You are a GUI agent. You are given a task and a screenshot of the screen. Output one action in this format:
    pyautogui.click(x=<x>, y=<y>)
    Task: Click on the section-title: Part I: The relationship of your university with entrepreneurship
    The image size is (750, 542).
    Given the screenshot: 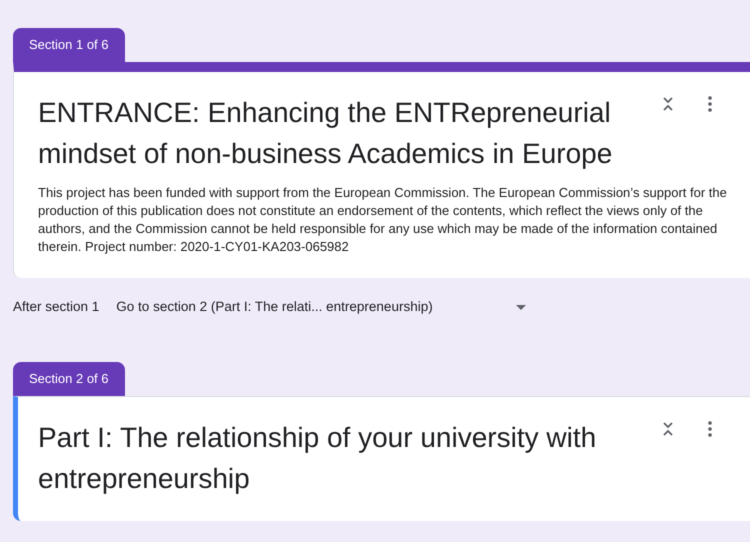 What is the action you would take?
    pyautogui.click(x=318, y=458)
    